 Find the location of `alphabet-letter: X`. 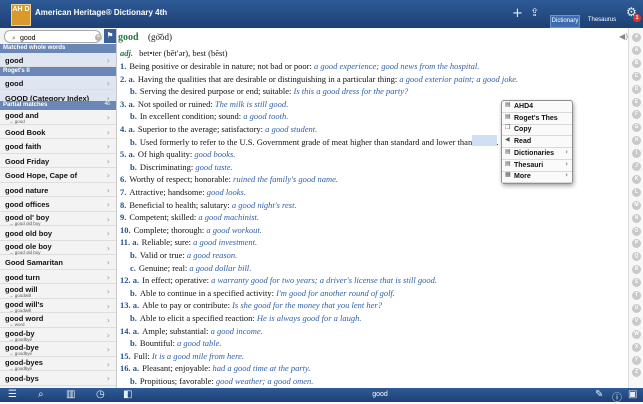

alphabet-letter: X is located at coordinates (636, 347).